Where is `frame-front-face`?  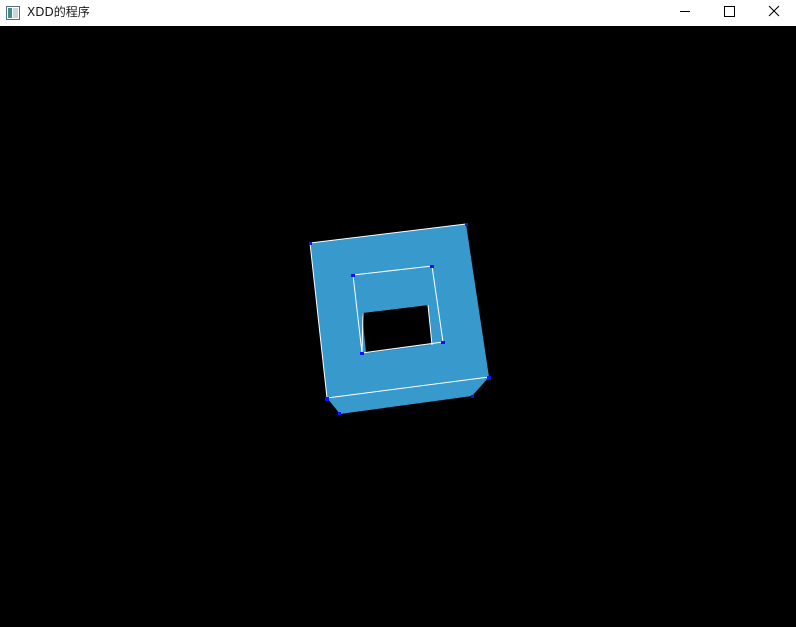 frame-front-face is located at coordinates (399, 311).